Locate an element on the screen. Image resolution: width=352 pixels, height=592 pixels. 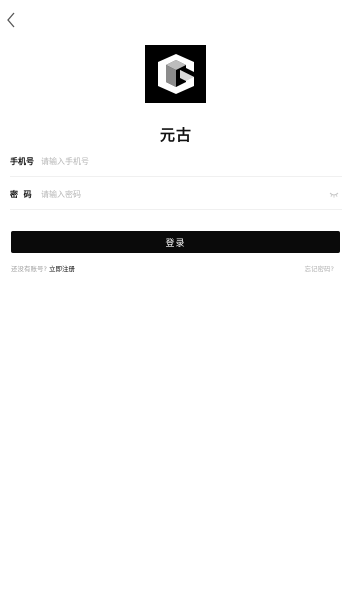
phone-input is located at coordinates (191, 161).